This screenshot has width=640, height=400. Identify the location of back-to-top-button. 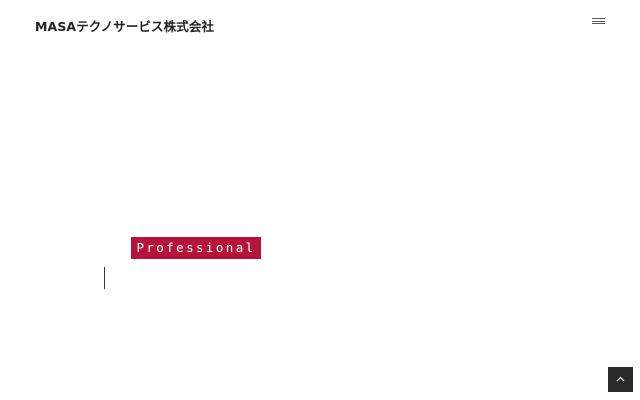
(620, 379).